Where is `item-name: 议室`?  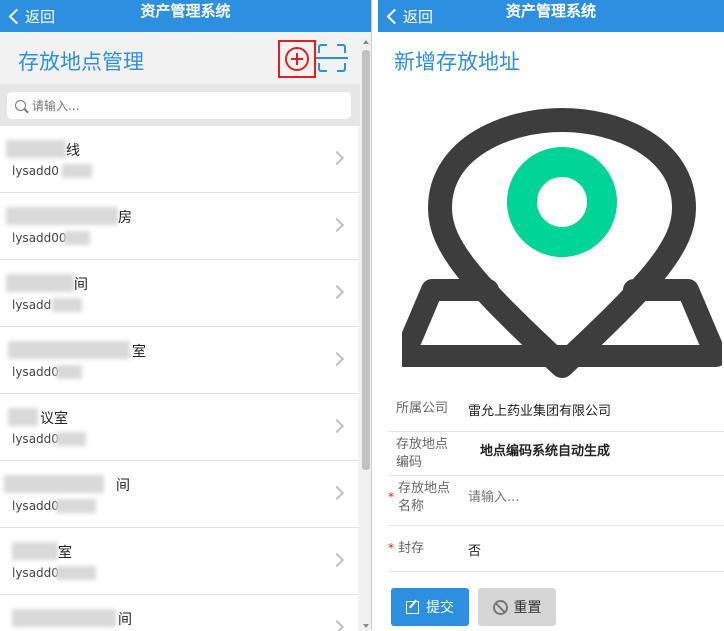 item-name: 议室 is located at coordinates (54, 419).